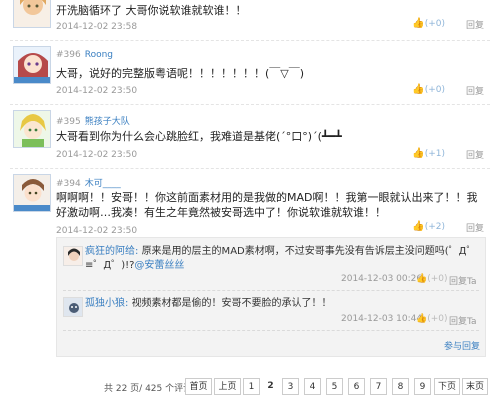 This screenshot has width=500, height=400. What do you see at coordinates (107, 122) in the screenshot?
I see `username-link: 熊孩子大队` at bounding box center [107, 122].